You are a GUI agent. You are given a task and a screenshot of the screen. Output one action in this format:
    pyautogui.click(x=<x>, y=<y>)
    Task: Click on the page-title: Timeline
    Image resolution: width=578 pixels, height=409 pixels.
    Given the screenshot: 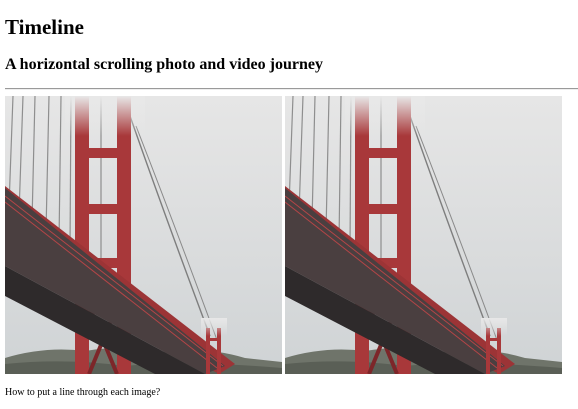 What is the action you would take?
    pyautogui.click(x=44, y=27)
    